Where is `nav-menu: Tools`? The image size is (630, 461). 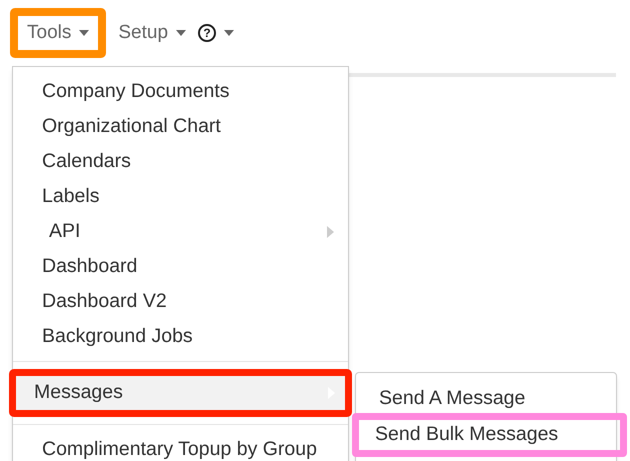
nav-menu: Tools is located at coordinates (58, 33).